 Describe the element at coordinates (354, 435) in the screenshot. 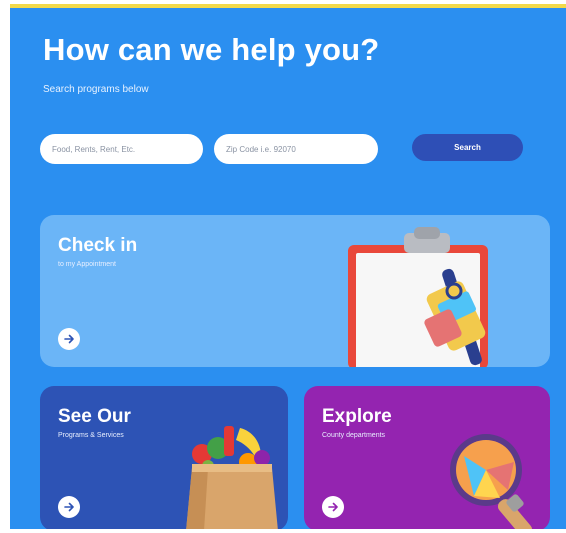

I see `explore-subtitle: County departments` at that location.